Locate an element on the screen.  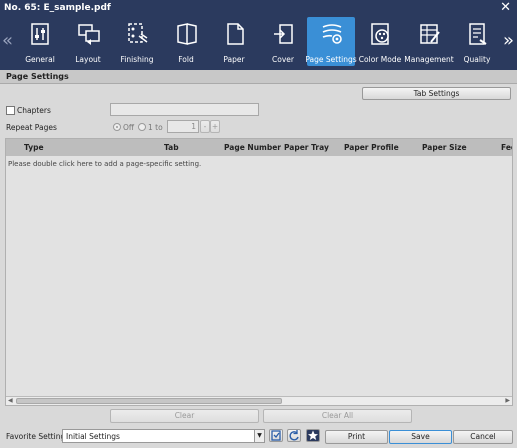
star-icon is located at coordinates (313, 435).